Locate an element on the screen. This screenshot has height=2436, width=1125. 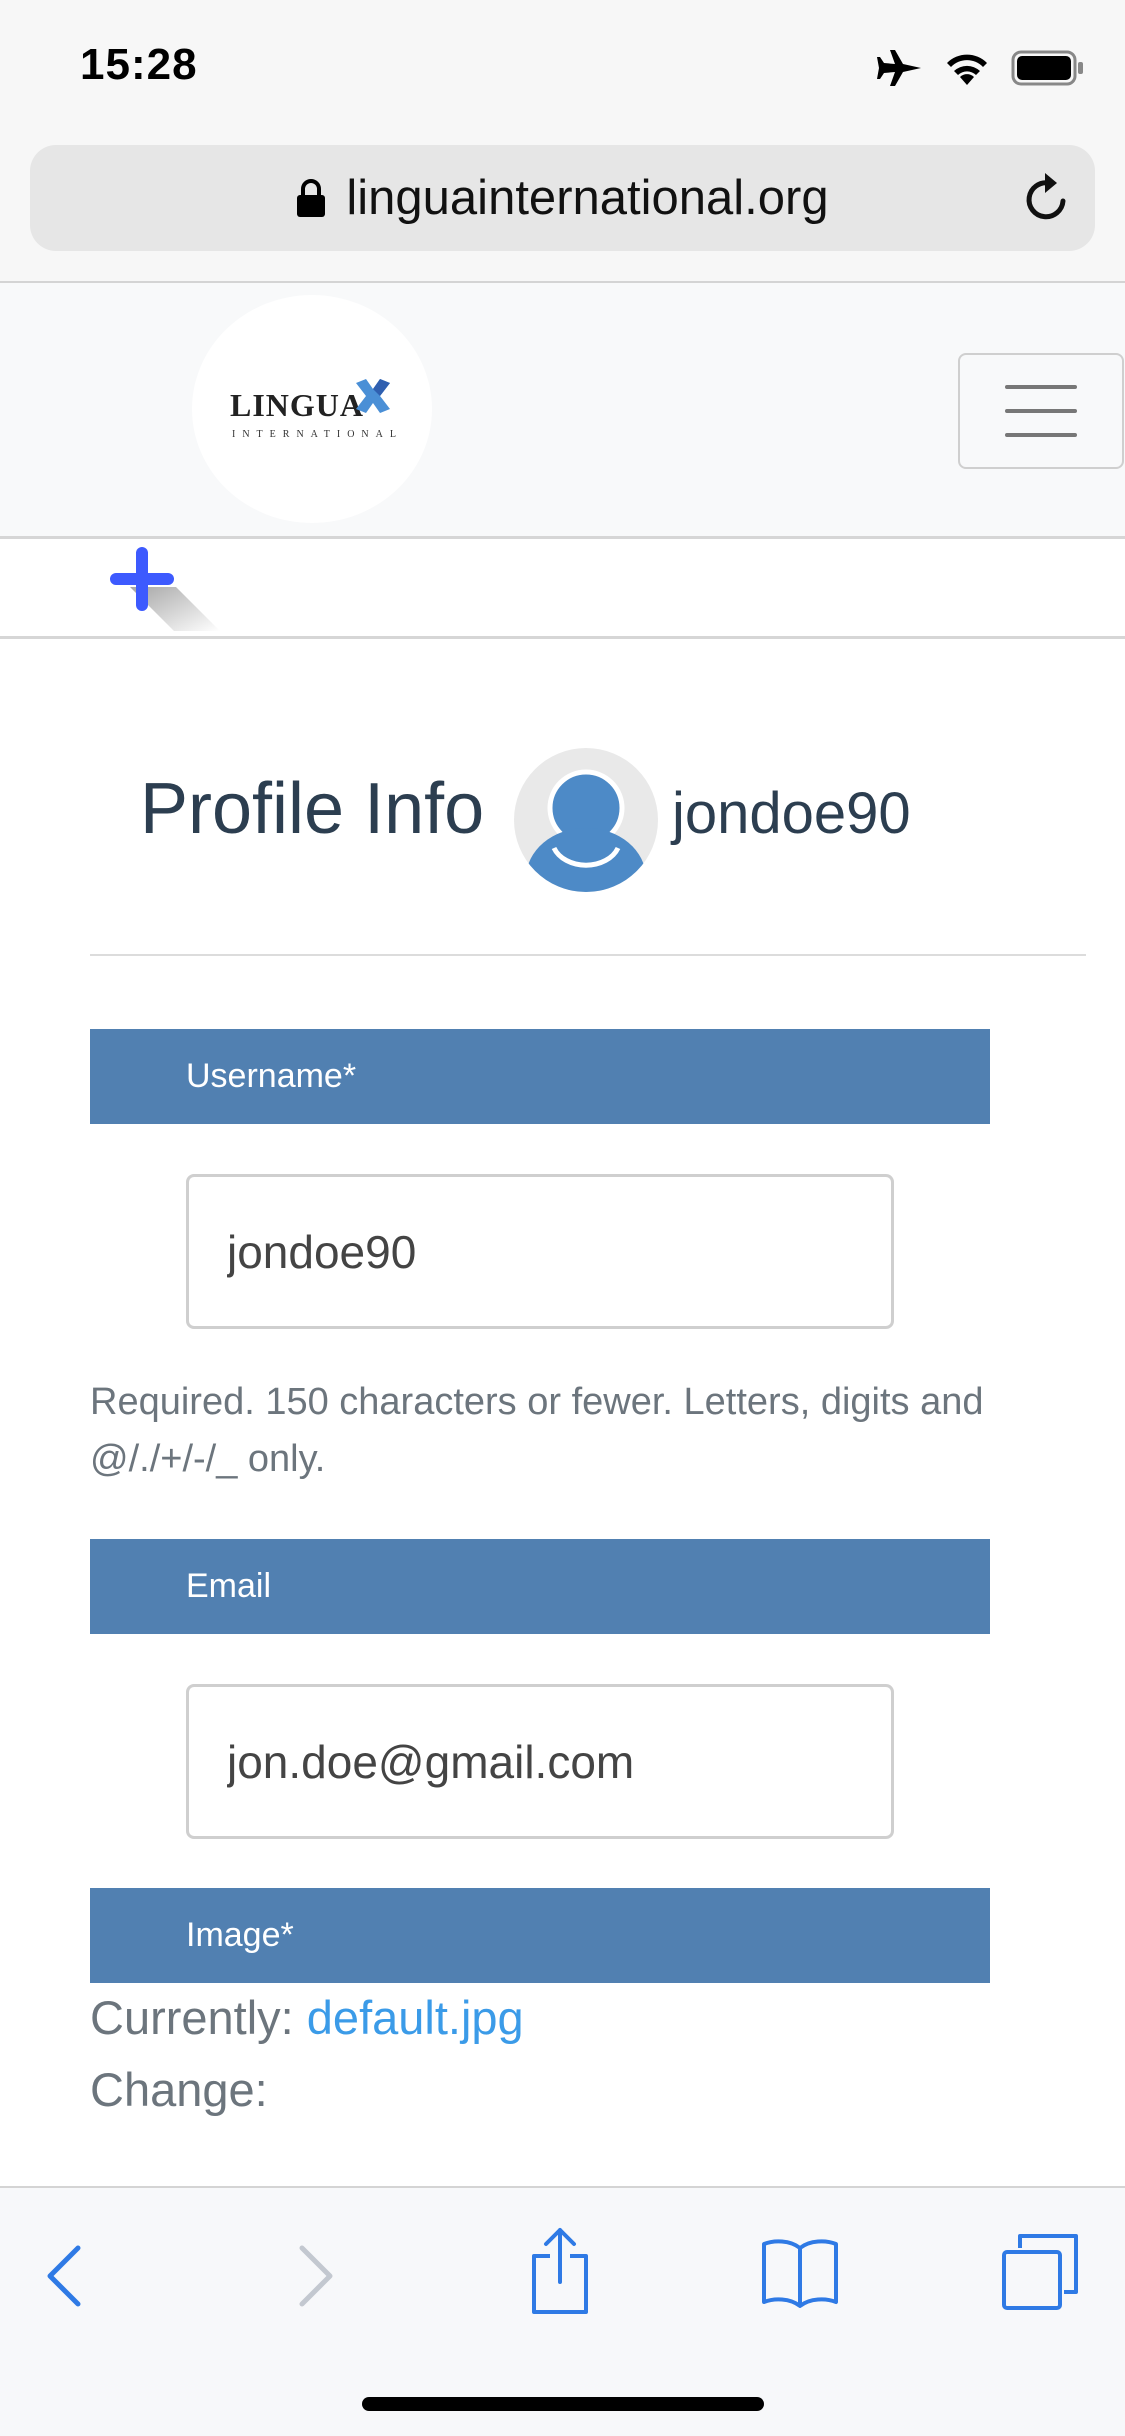
airplane-icon is located at coordinates (899, 68).